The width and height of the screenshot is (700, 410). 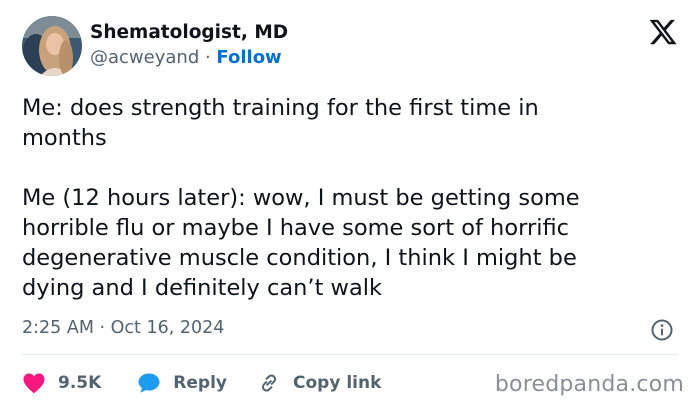 I want to click on like-count: 9.5K, so click(x=80, y=383).